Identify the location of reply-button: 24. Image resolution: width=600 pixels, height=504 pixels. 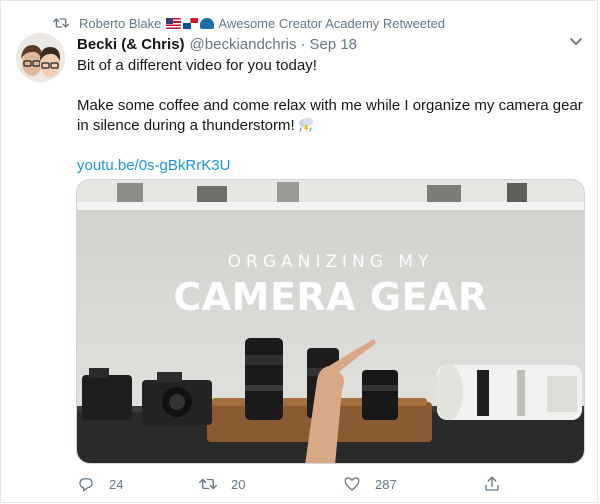
(100, 484).